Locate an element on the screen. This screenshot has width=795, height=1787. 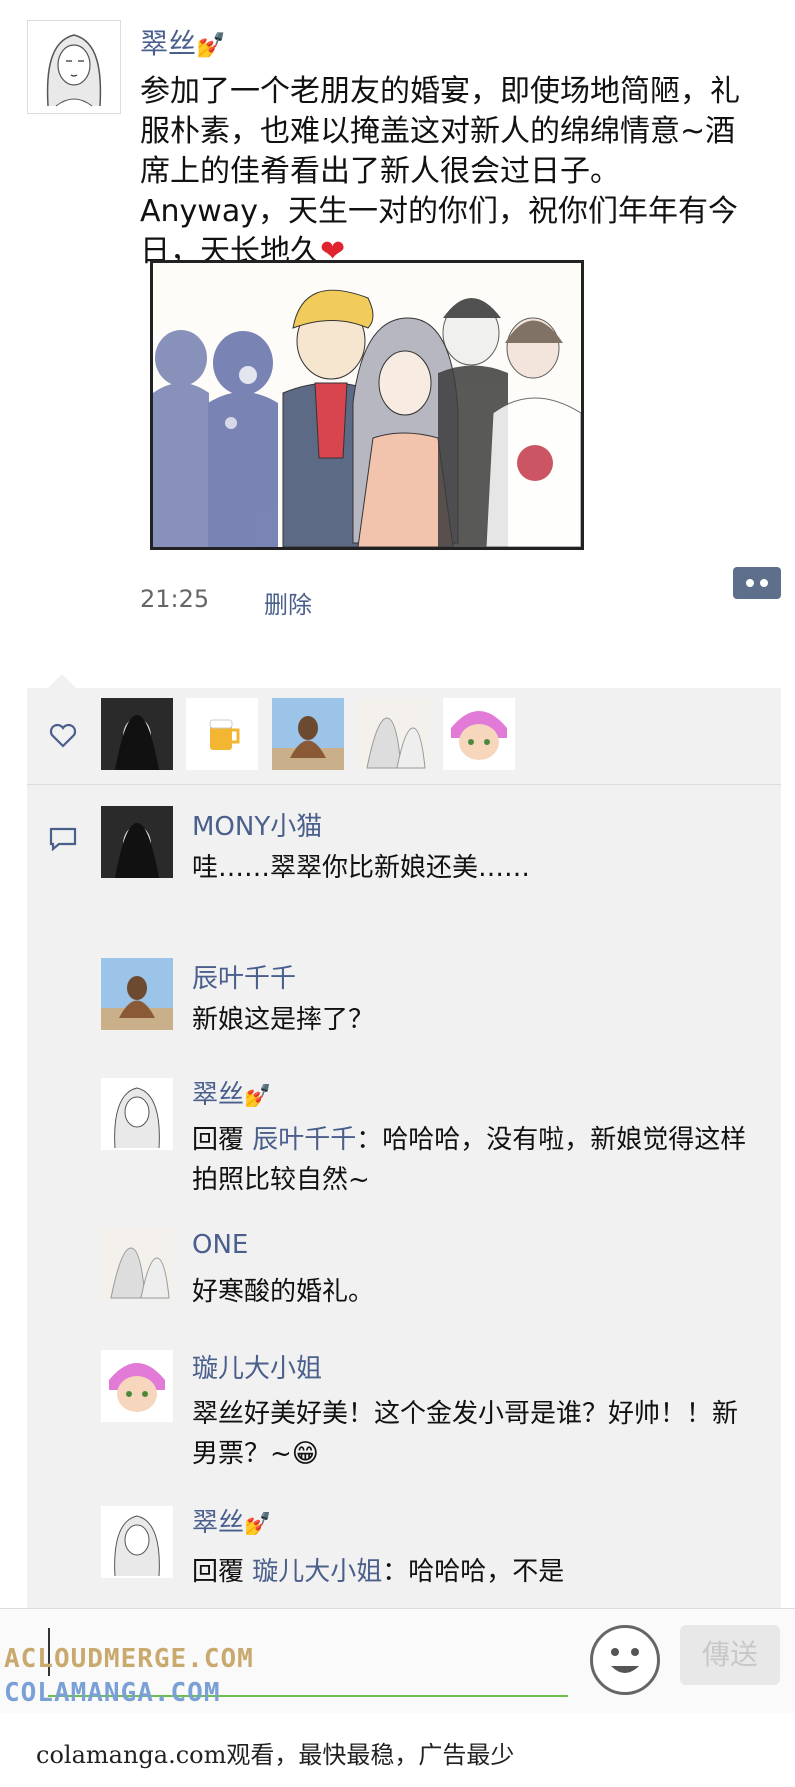
like-avatar-xuaner is located at coordinates (479, 734).